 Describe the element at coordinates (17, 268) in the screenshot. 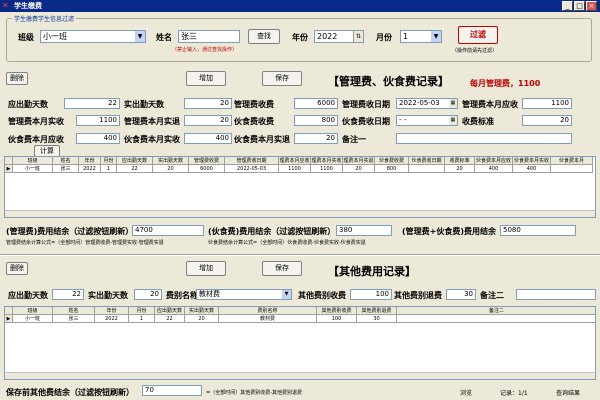

I see `other-delete-button: 删除` at that location.